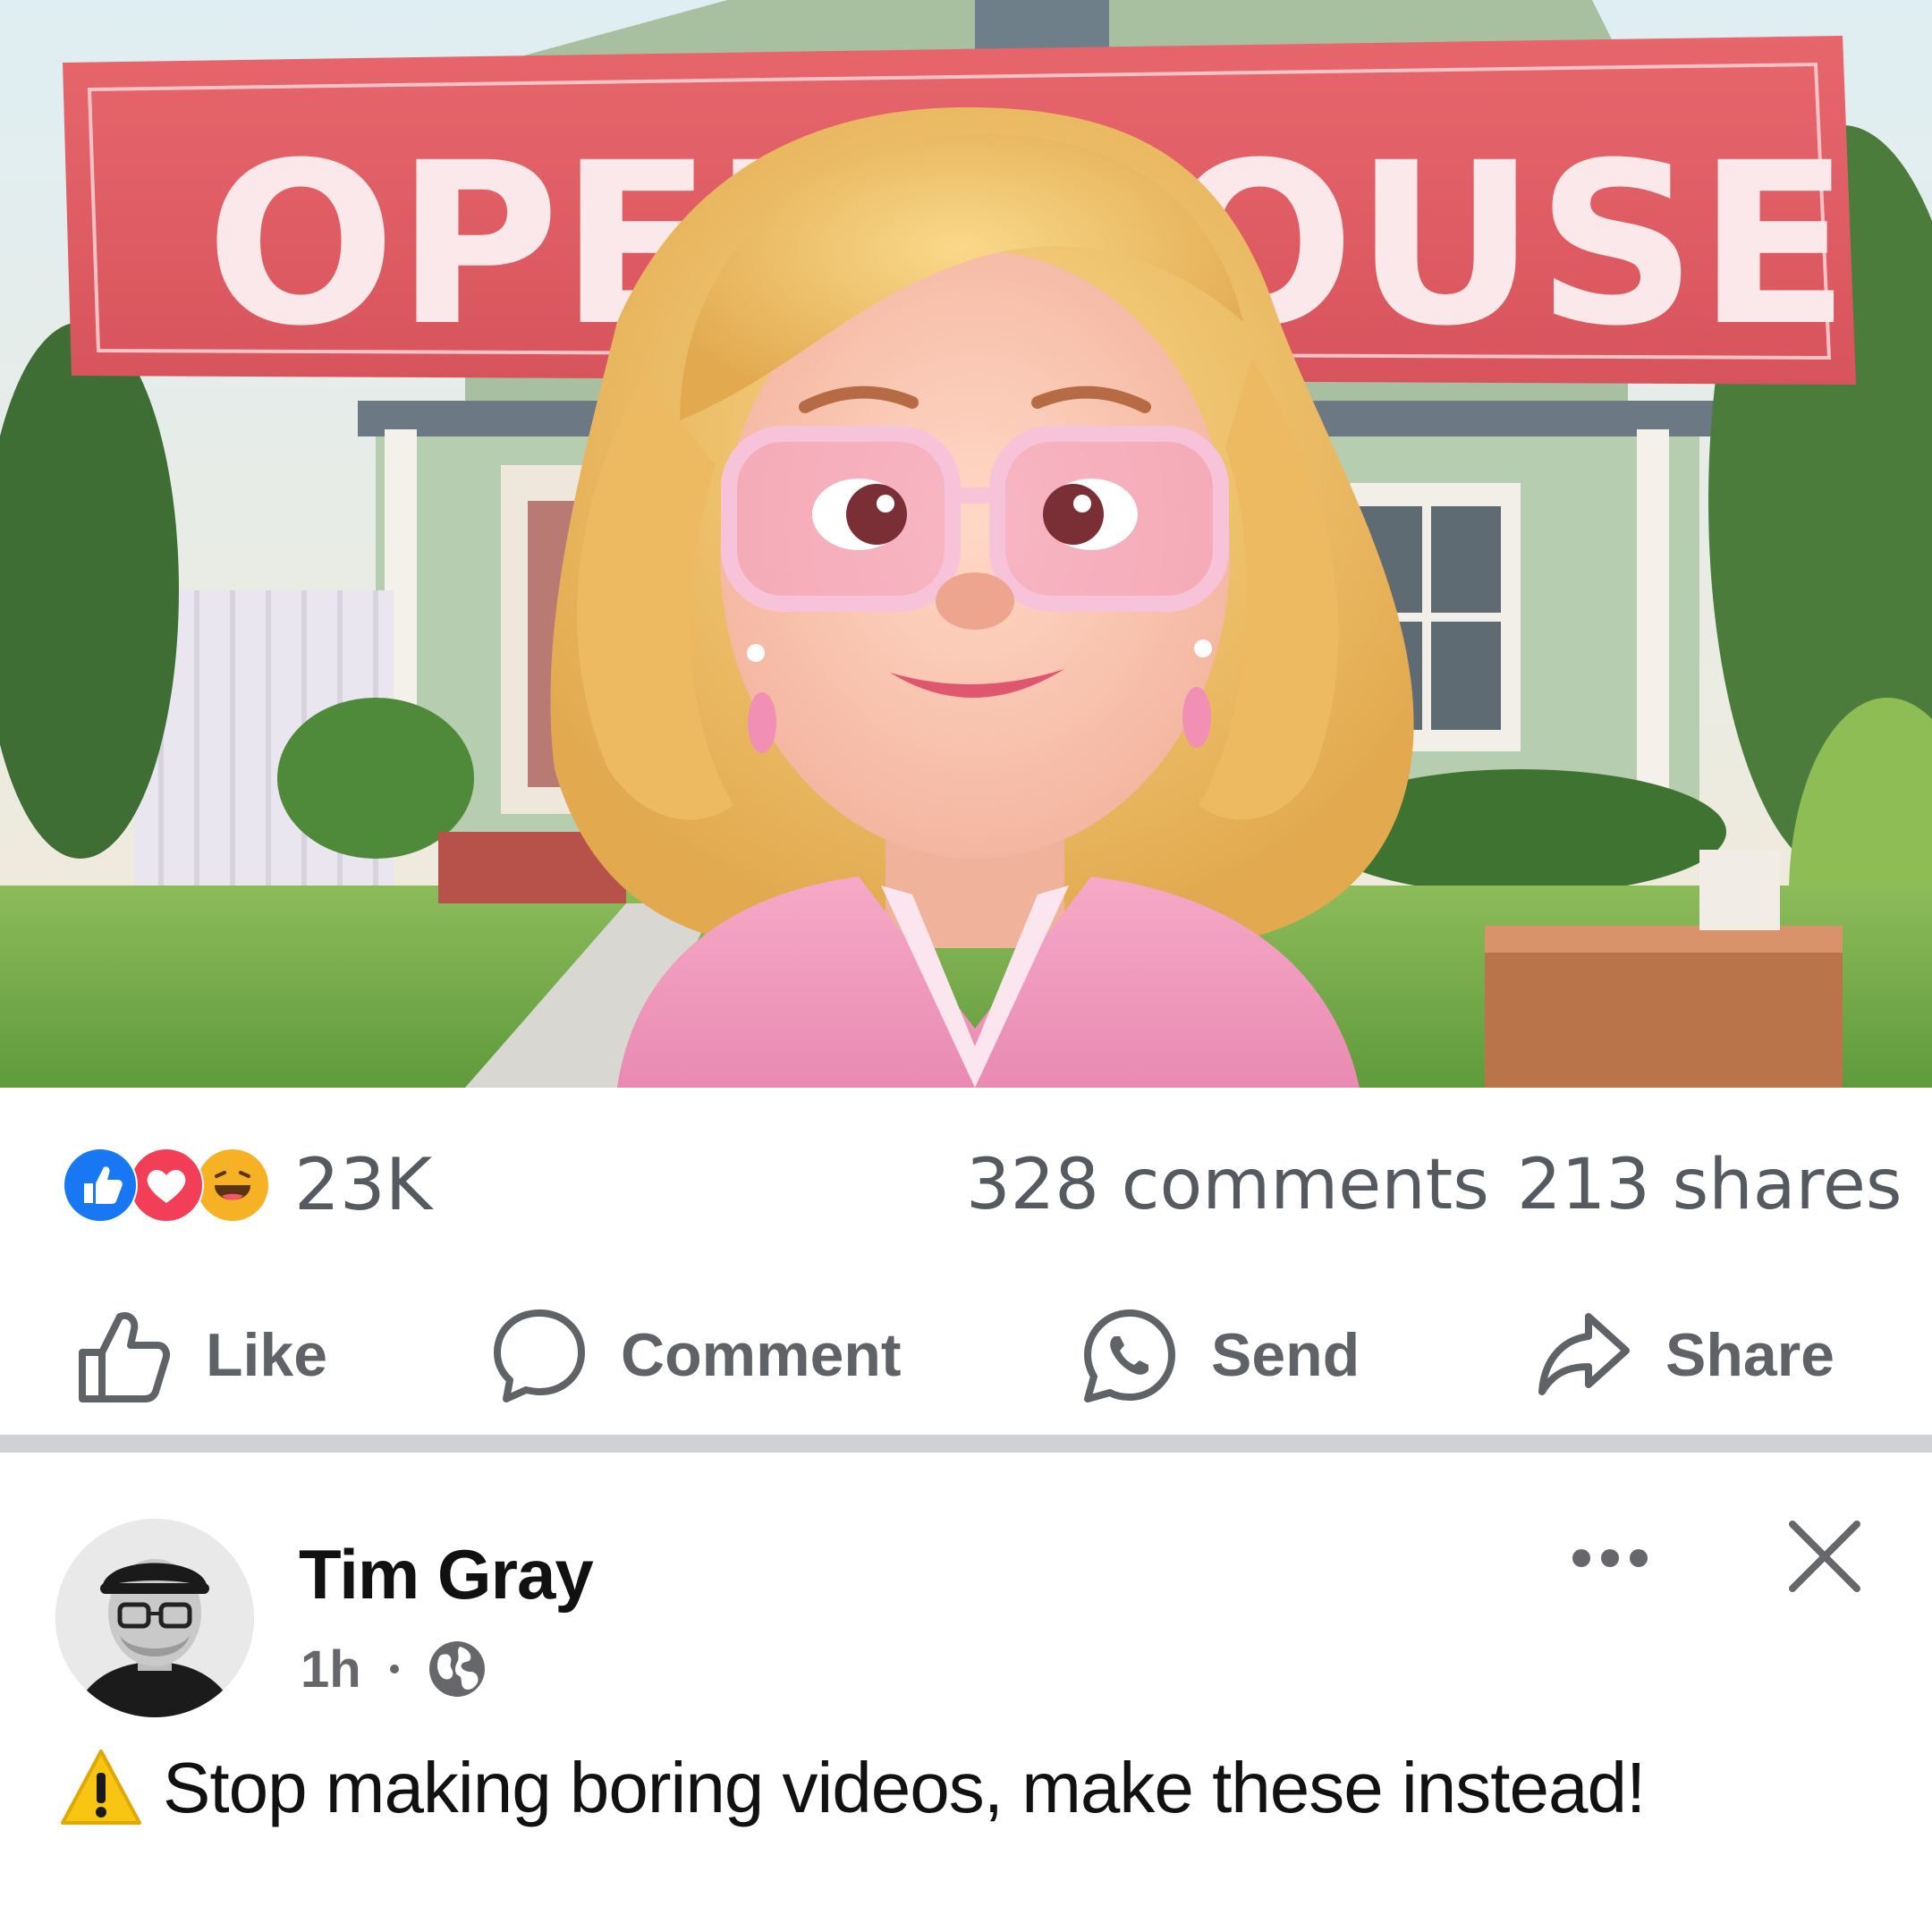 Image resolution: width=1932 pixels, height=1932 pixels. Describe the element at coordinates (1129, 1355) in the screenshot. I see `whatsapp-icon` at that location.